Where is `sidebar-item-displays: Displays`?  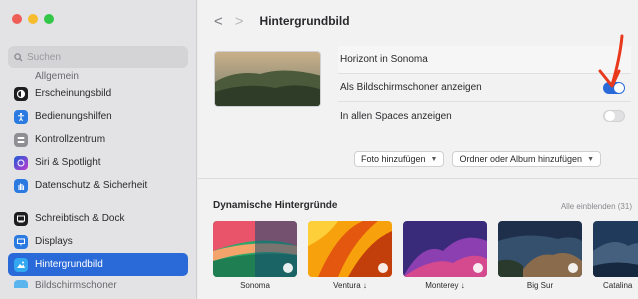
sidebar-item-displays: Displays is located at coordinates (98, 241).